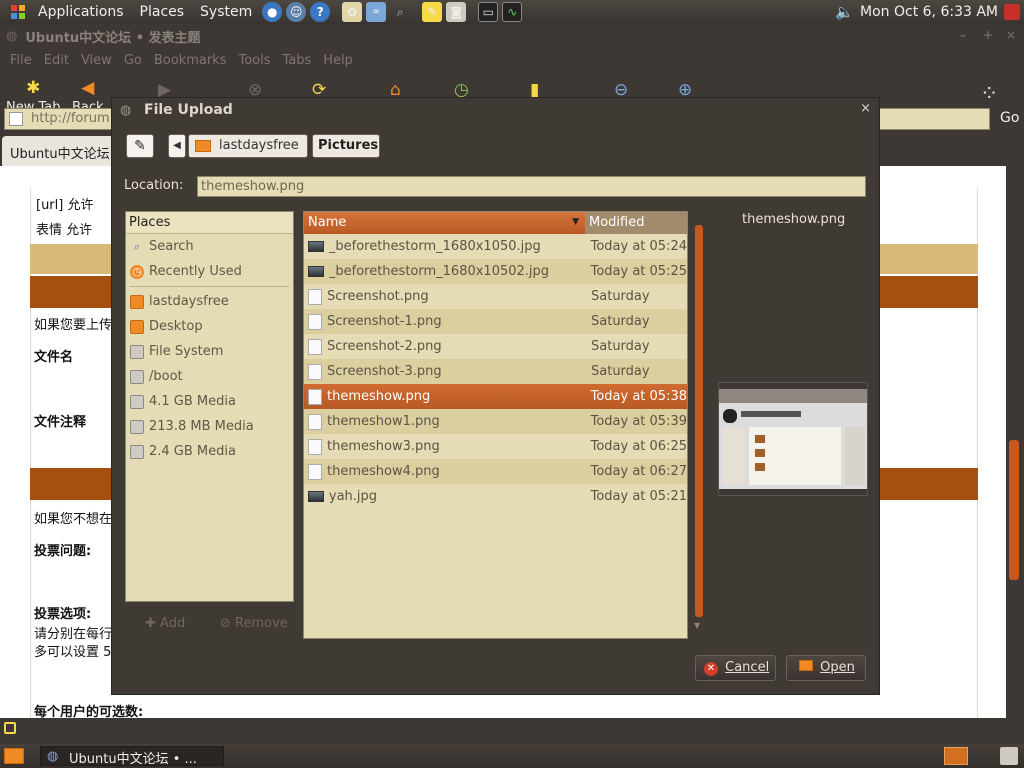 Image resolution: width=1024 pixels, height=768 pixels. I want to click on system-monitor-launcher-icon: ∿, so click(512, 12).